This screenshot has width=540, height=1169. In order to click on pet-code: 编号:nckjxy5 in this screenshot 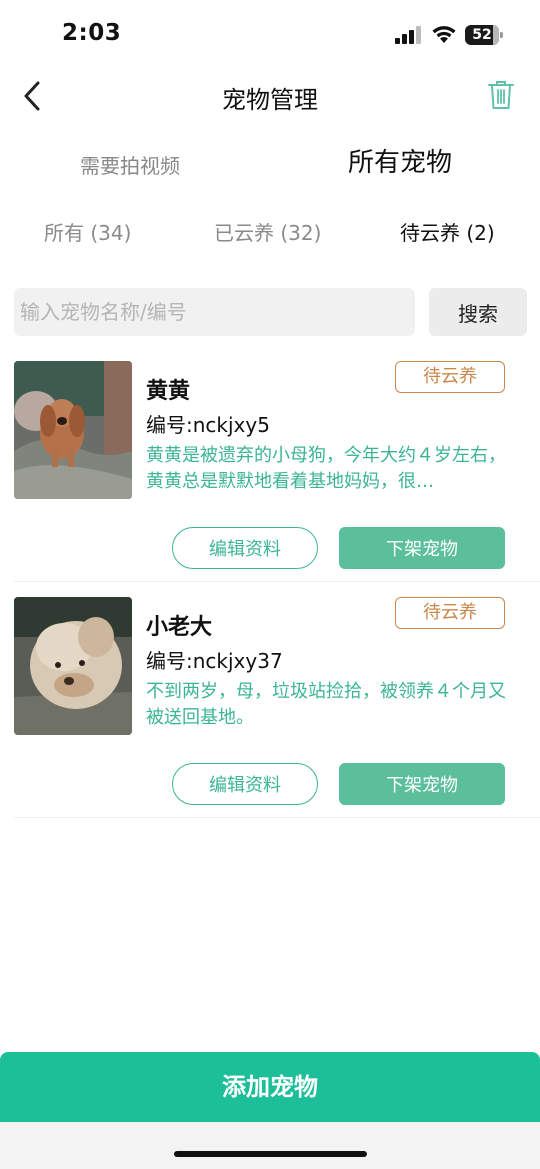, I will do `click(208, 425)`.